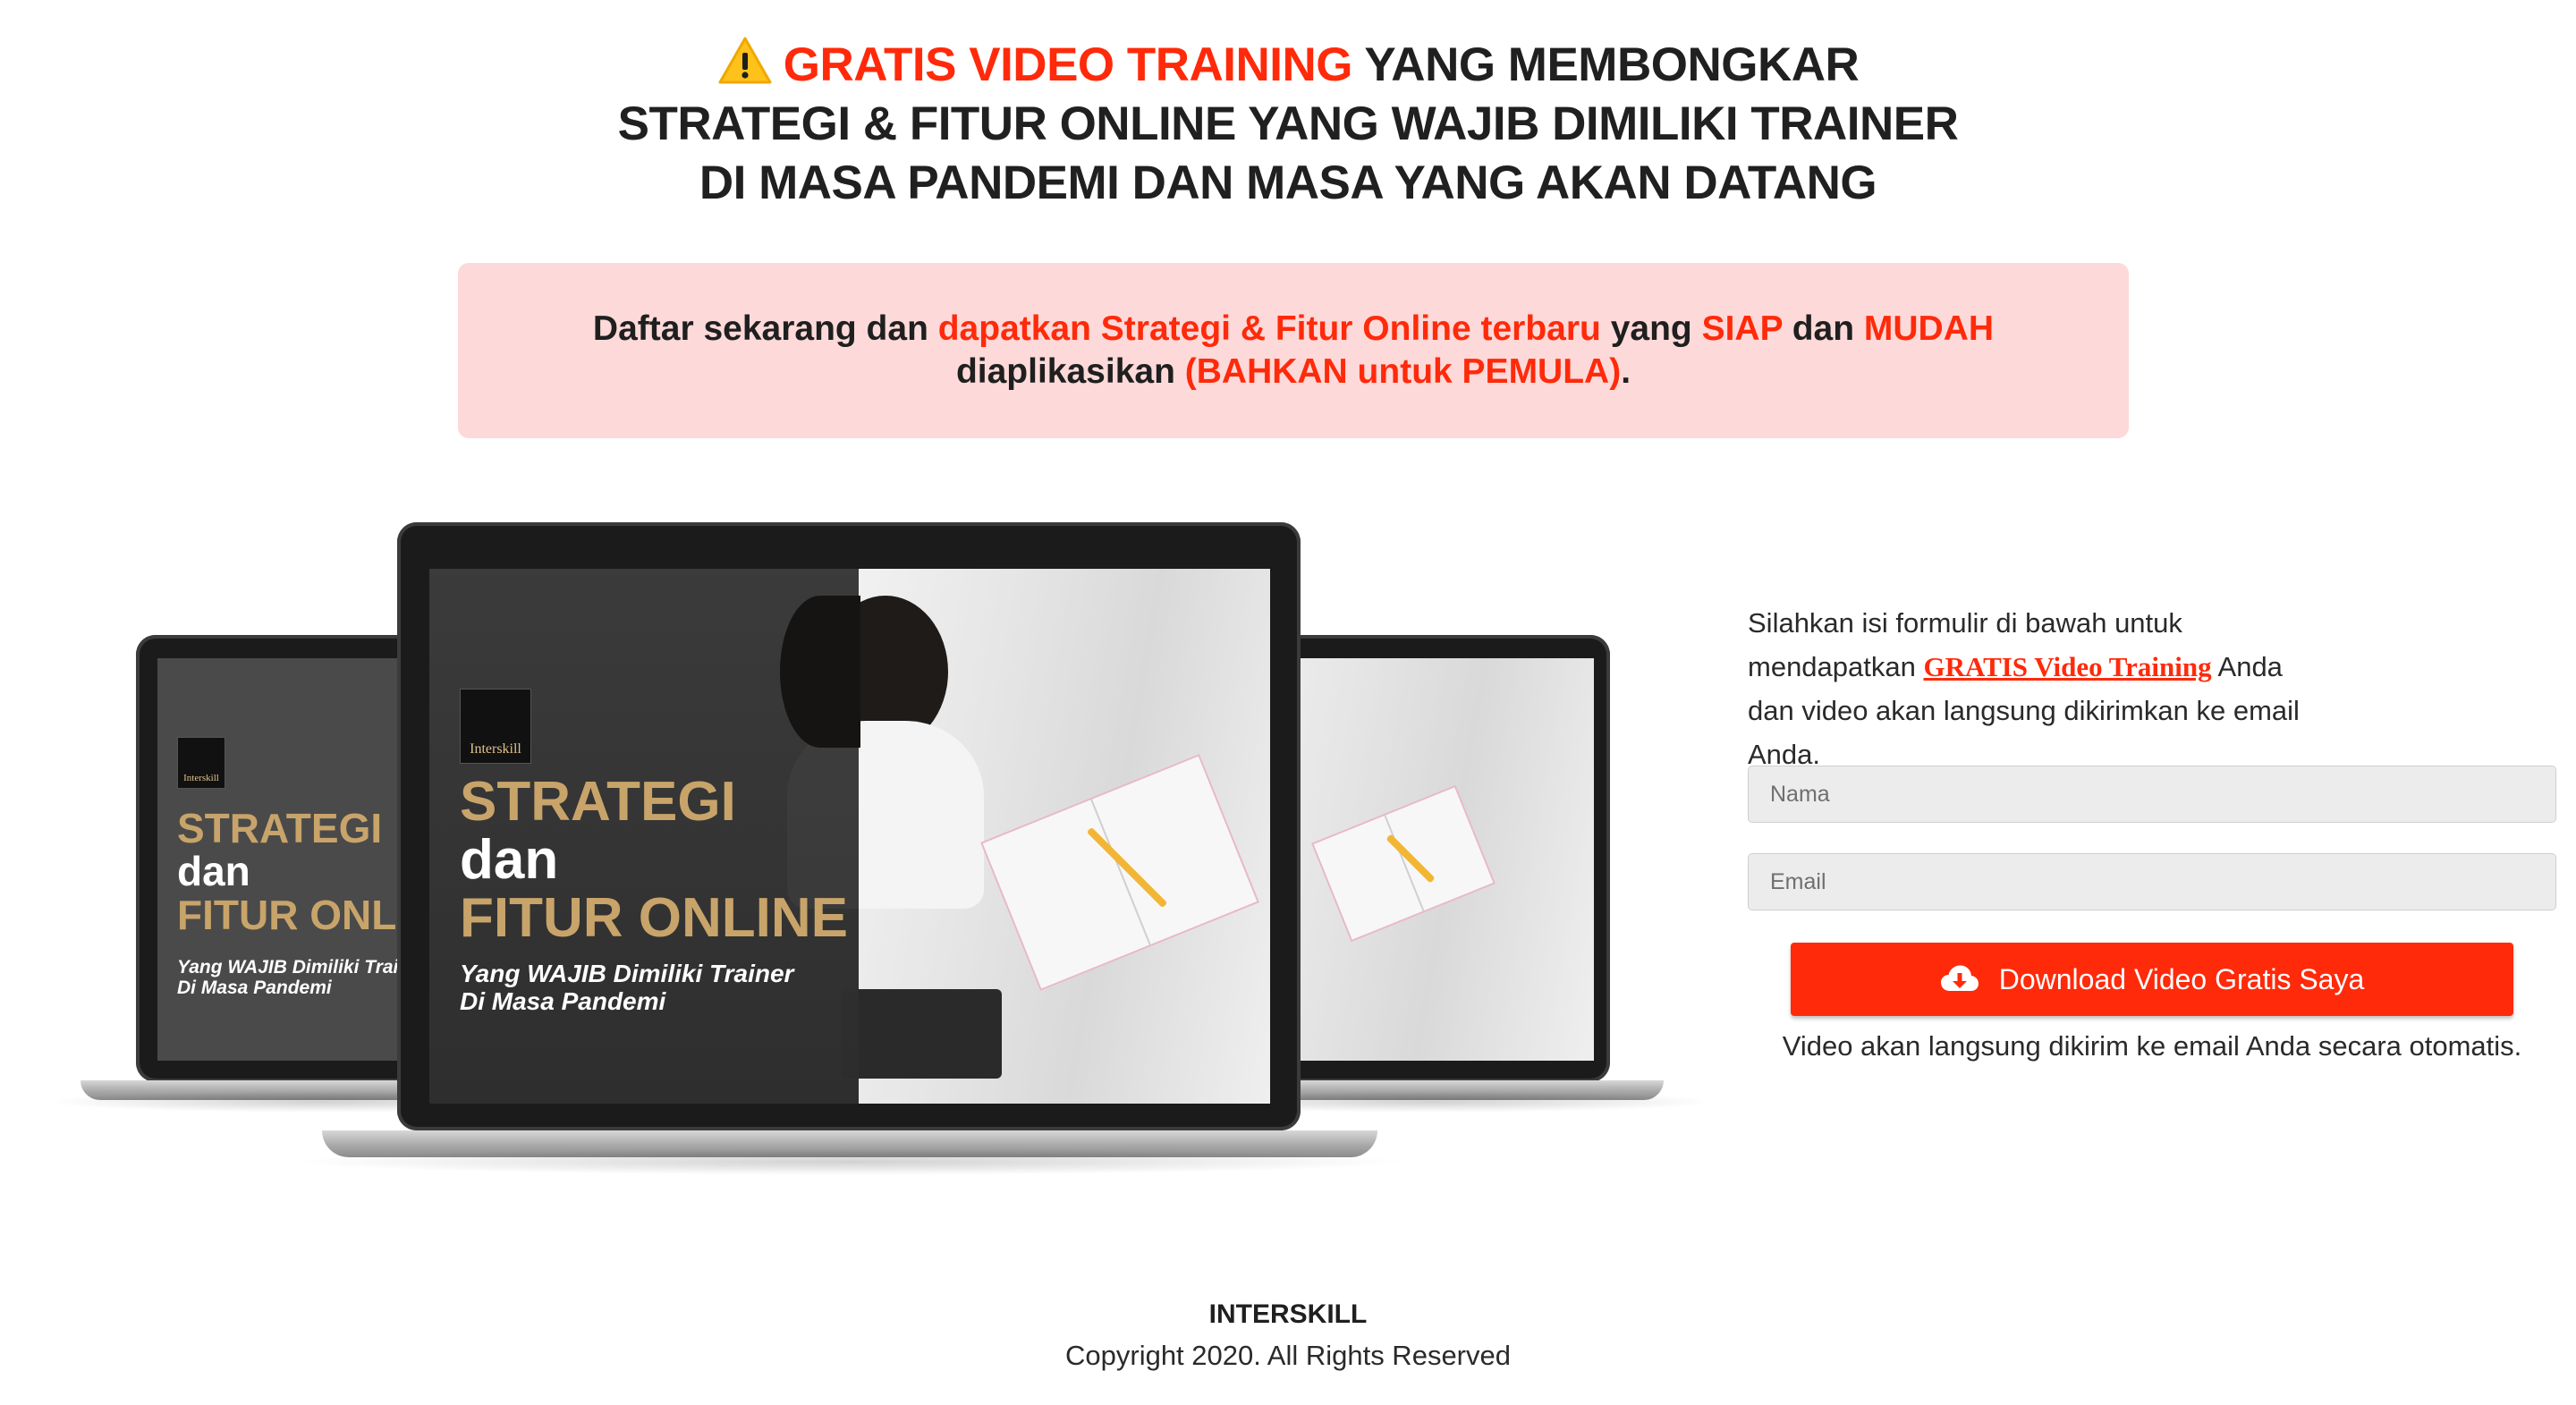 The height and width of the screenshot is (1405, 2576). What do you see at coordinates (1403, 372) in the screenshot?
I see `banner-highlight-4: (BAHKAN untuk PEMULA)` at bounding box center [1403, 372].